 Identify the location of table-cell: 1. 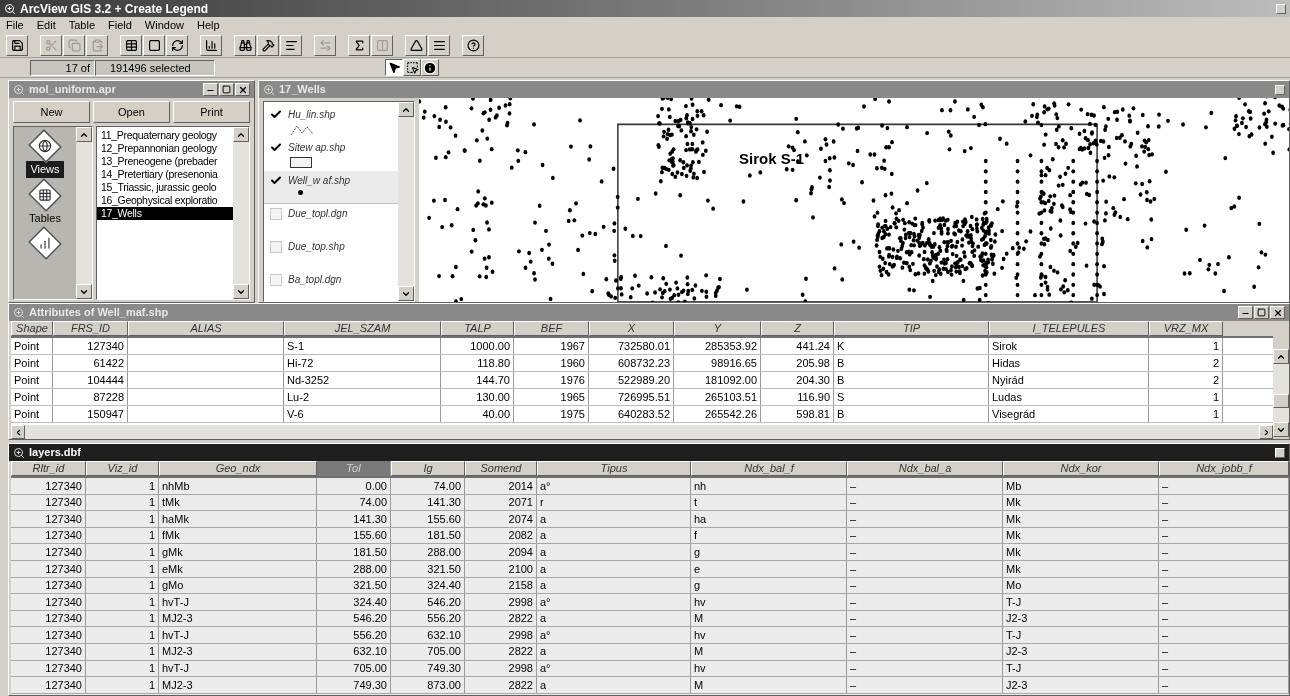
(1186, 414).